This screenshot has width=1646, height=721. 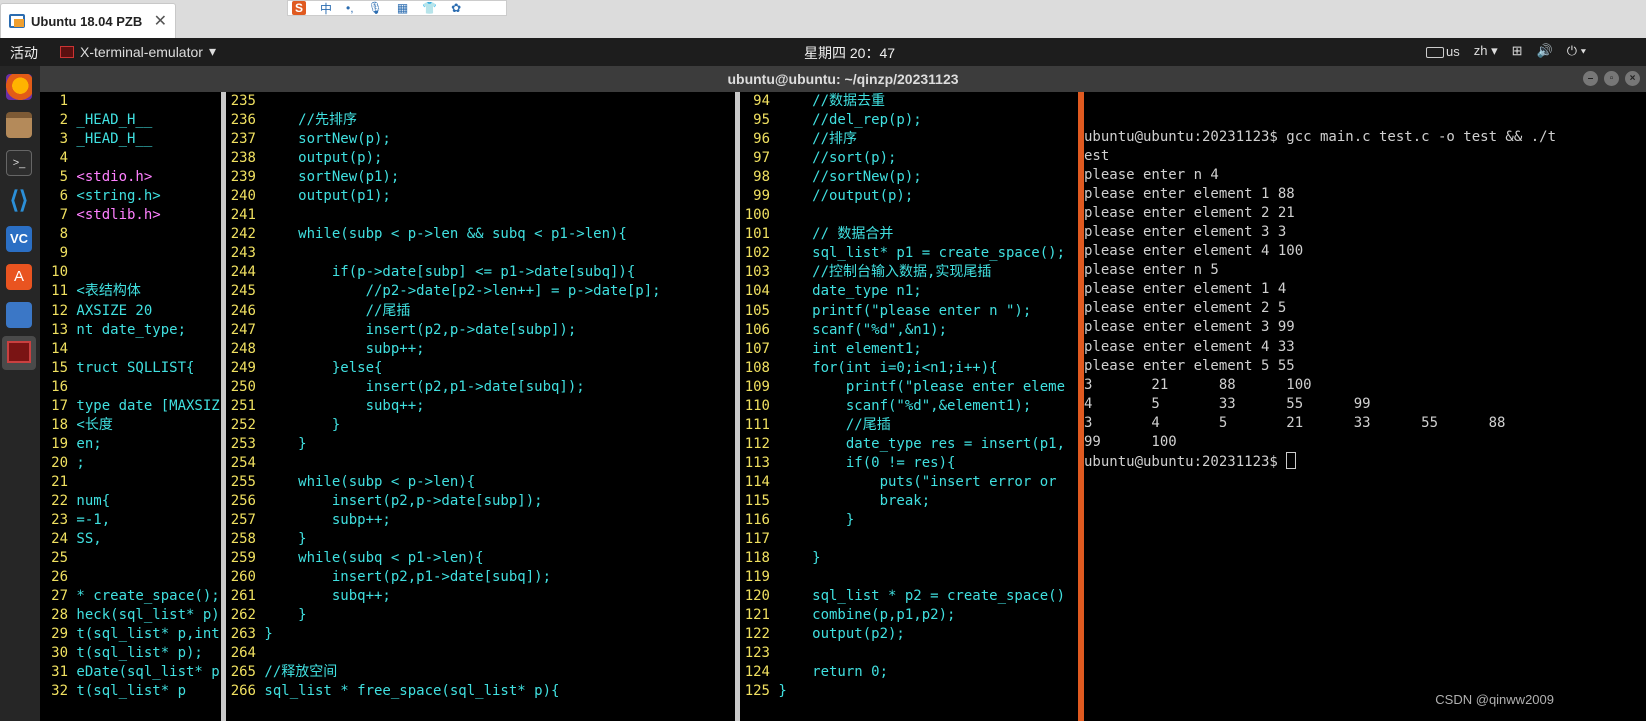 I want to click on code-text: t(sql_list* p, so click(x=127, y=691).